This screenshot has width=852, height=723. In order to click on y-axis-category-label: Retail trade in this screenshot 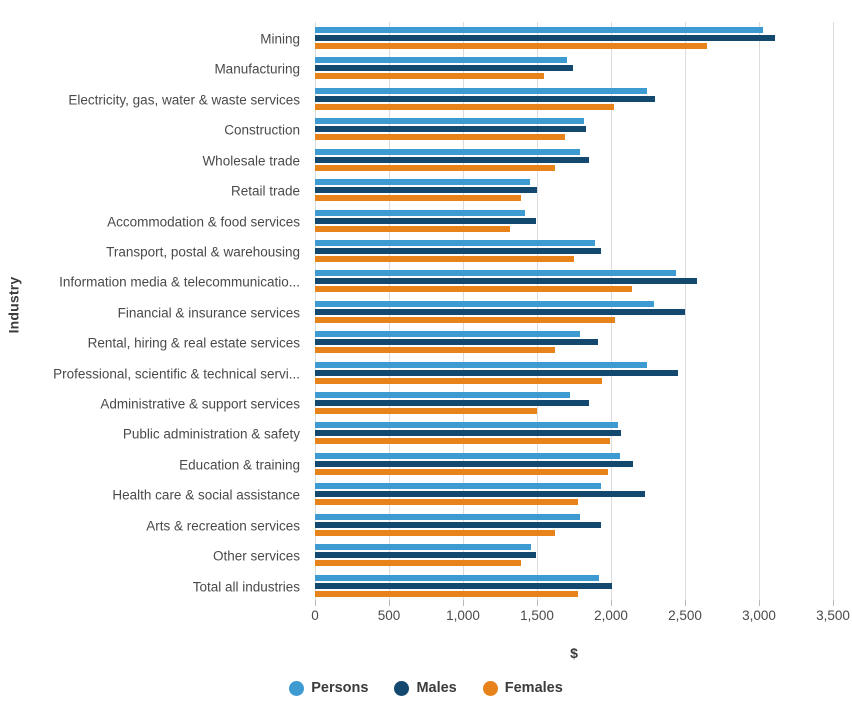, I will do `click(265, 191)`.